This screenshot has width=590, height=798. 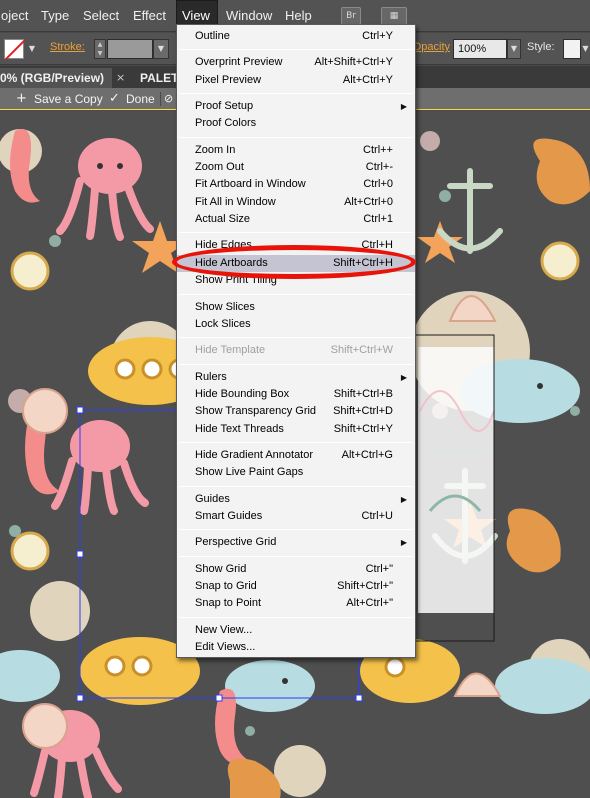 What do you see at coordinates (256, 411) in the screenshot?
I see `menu-item-label: Show Transparency Grid` at bounding box center [256, 411].